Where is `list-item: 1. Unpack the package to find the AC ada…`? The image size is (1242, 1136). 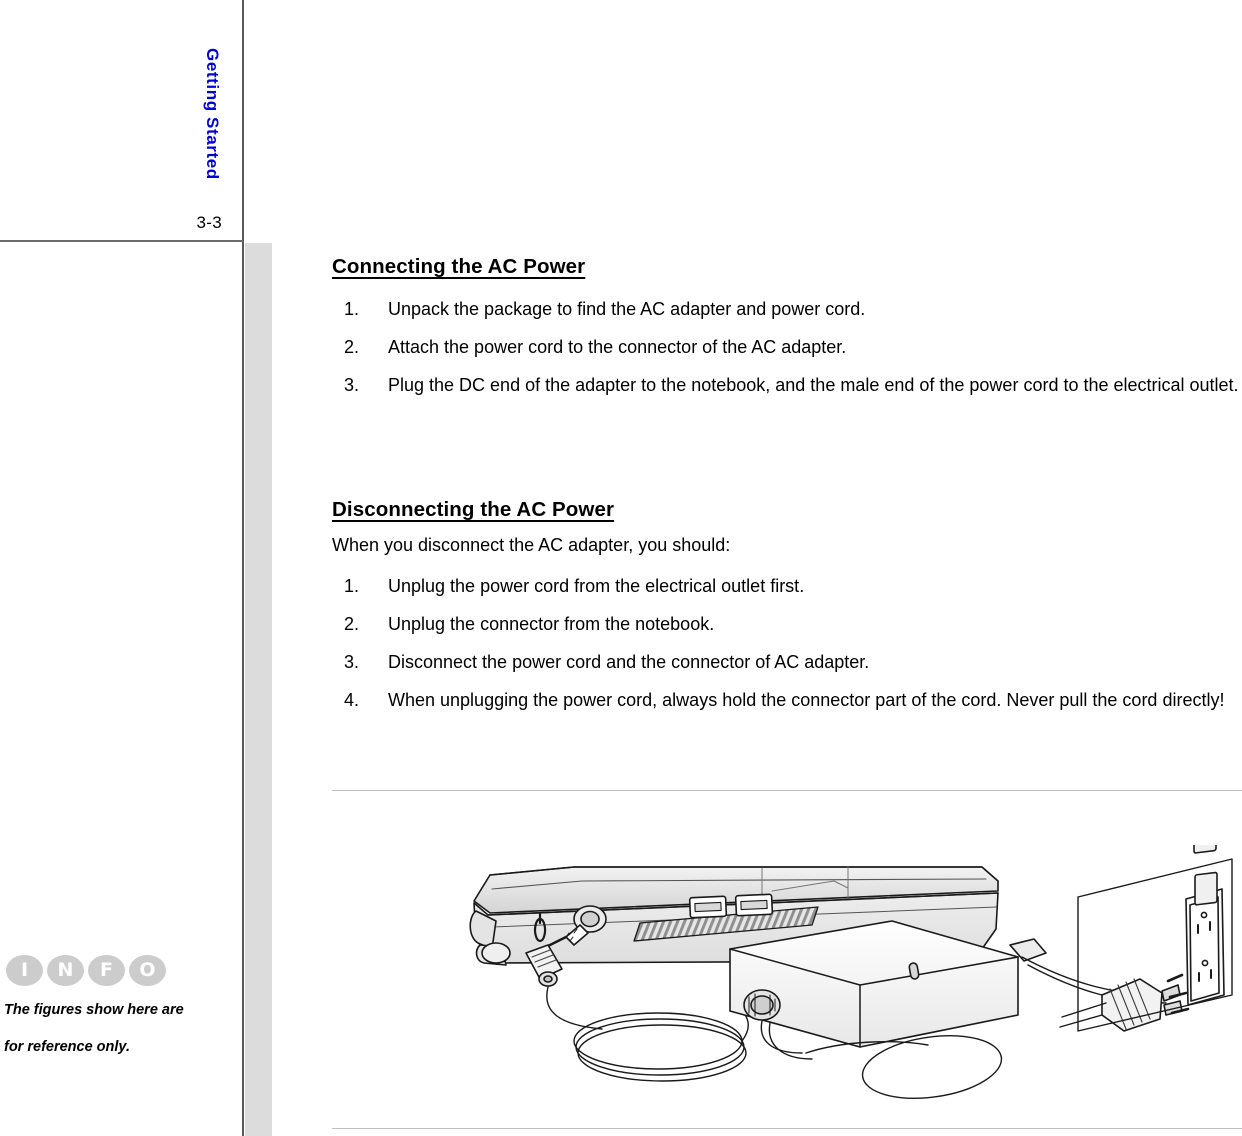 list-item: 1. Unpack the package to find the AC ada… is located at coordinates (787, 309).